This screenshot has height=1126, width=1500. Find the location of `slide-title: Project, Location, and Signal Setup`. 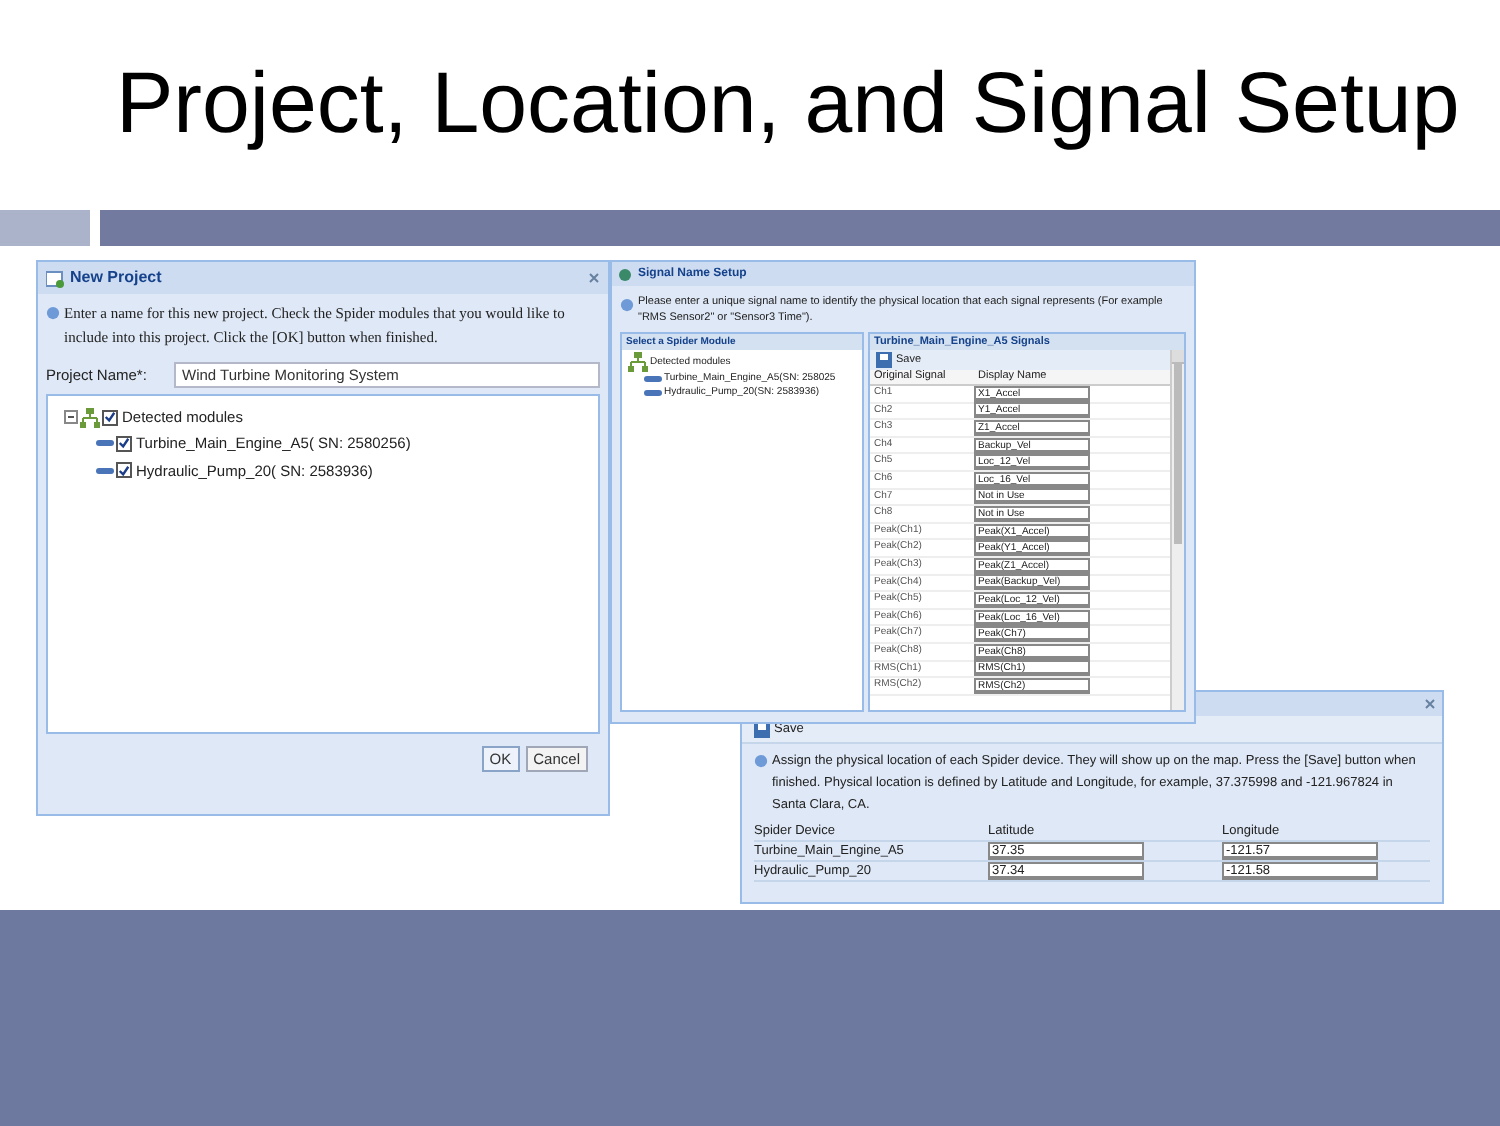

slide-title: Project, Location, and Signal Setup is located at coordinates (788, 105).